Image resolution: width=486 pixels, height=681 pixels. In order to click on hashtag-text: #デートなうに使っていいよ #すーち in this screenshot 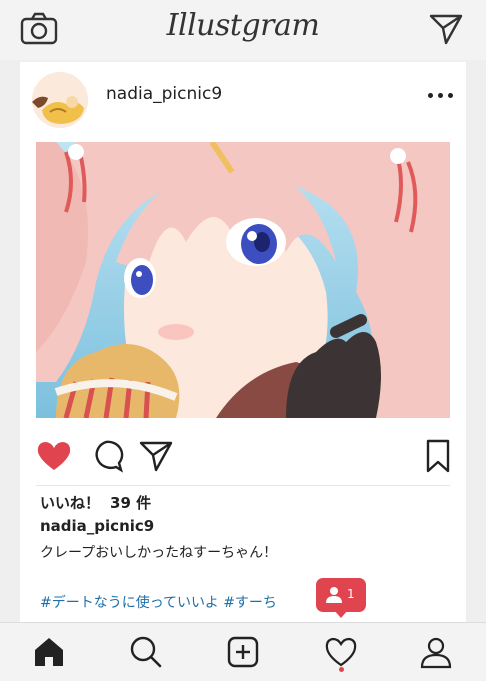, I will do `click(158, 603)`.